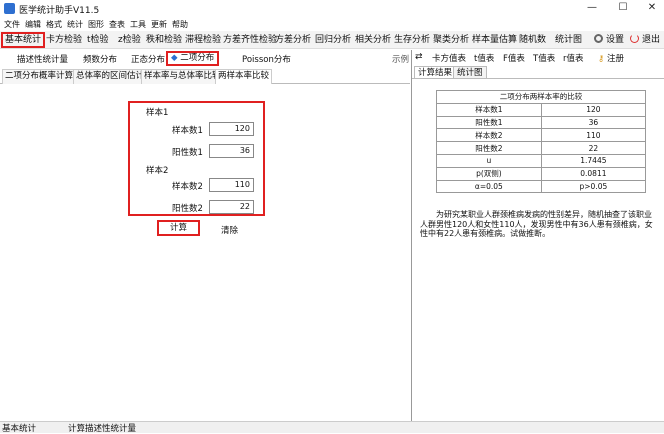 This screenshot has height=434, width=664. Describe the element at coordinates (187, 131) in the screenshot. I see `n1-label: 样本数1` at that location.